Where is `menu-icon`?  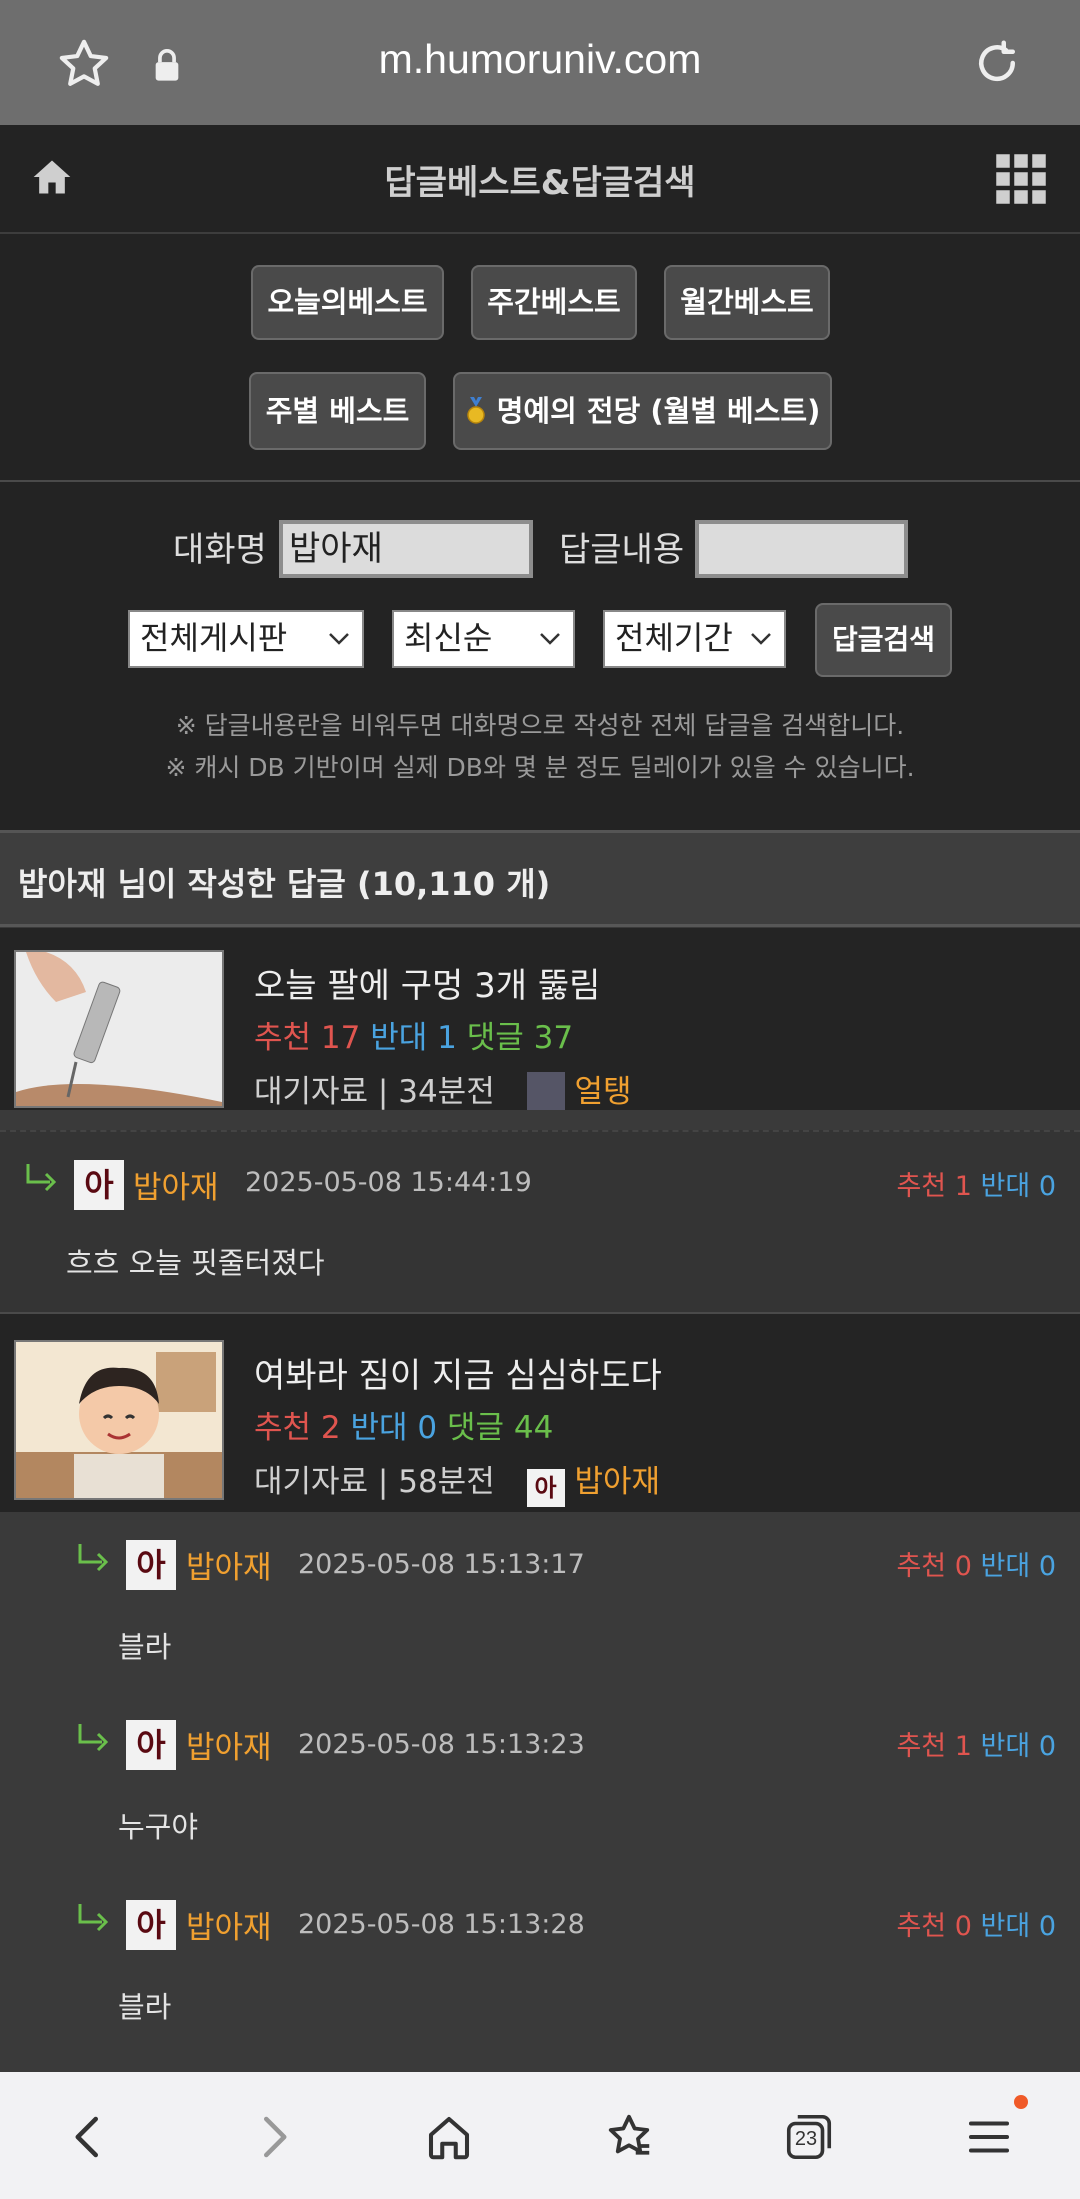 menu-icon is located at coordinates (989, 2137).